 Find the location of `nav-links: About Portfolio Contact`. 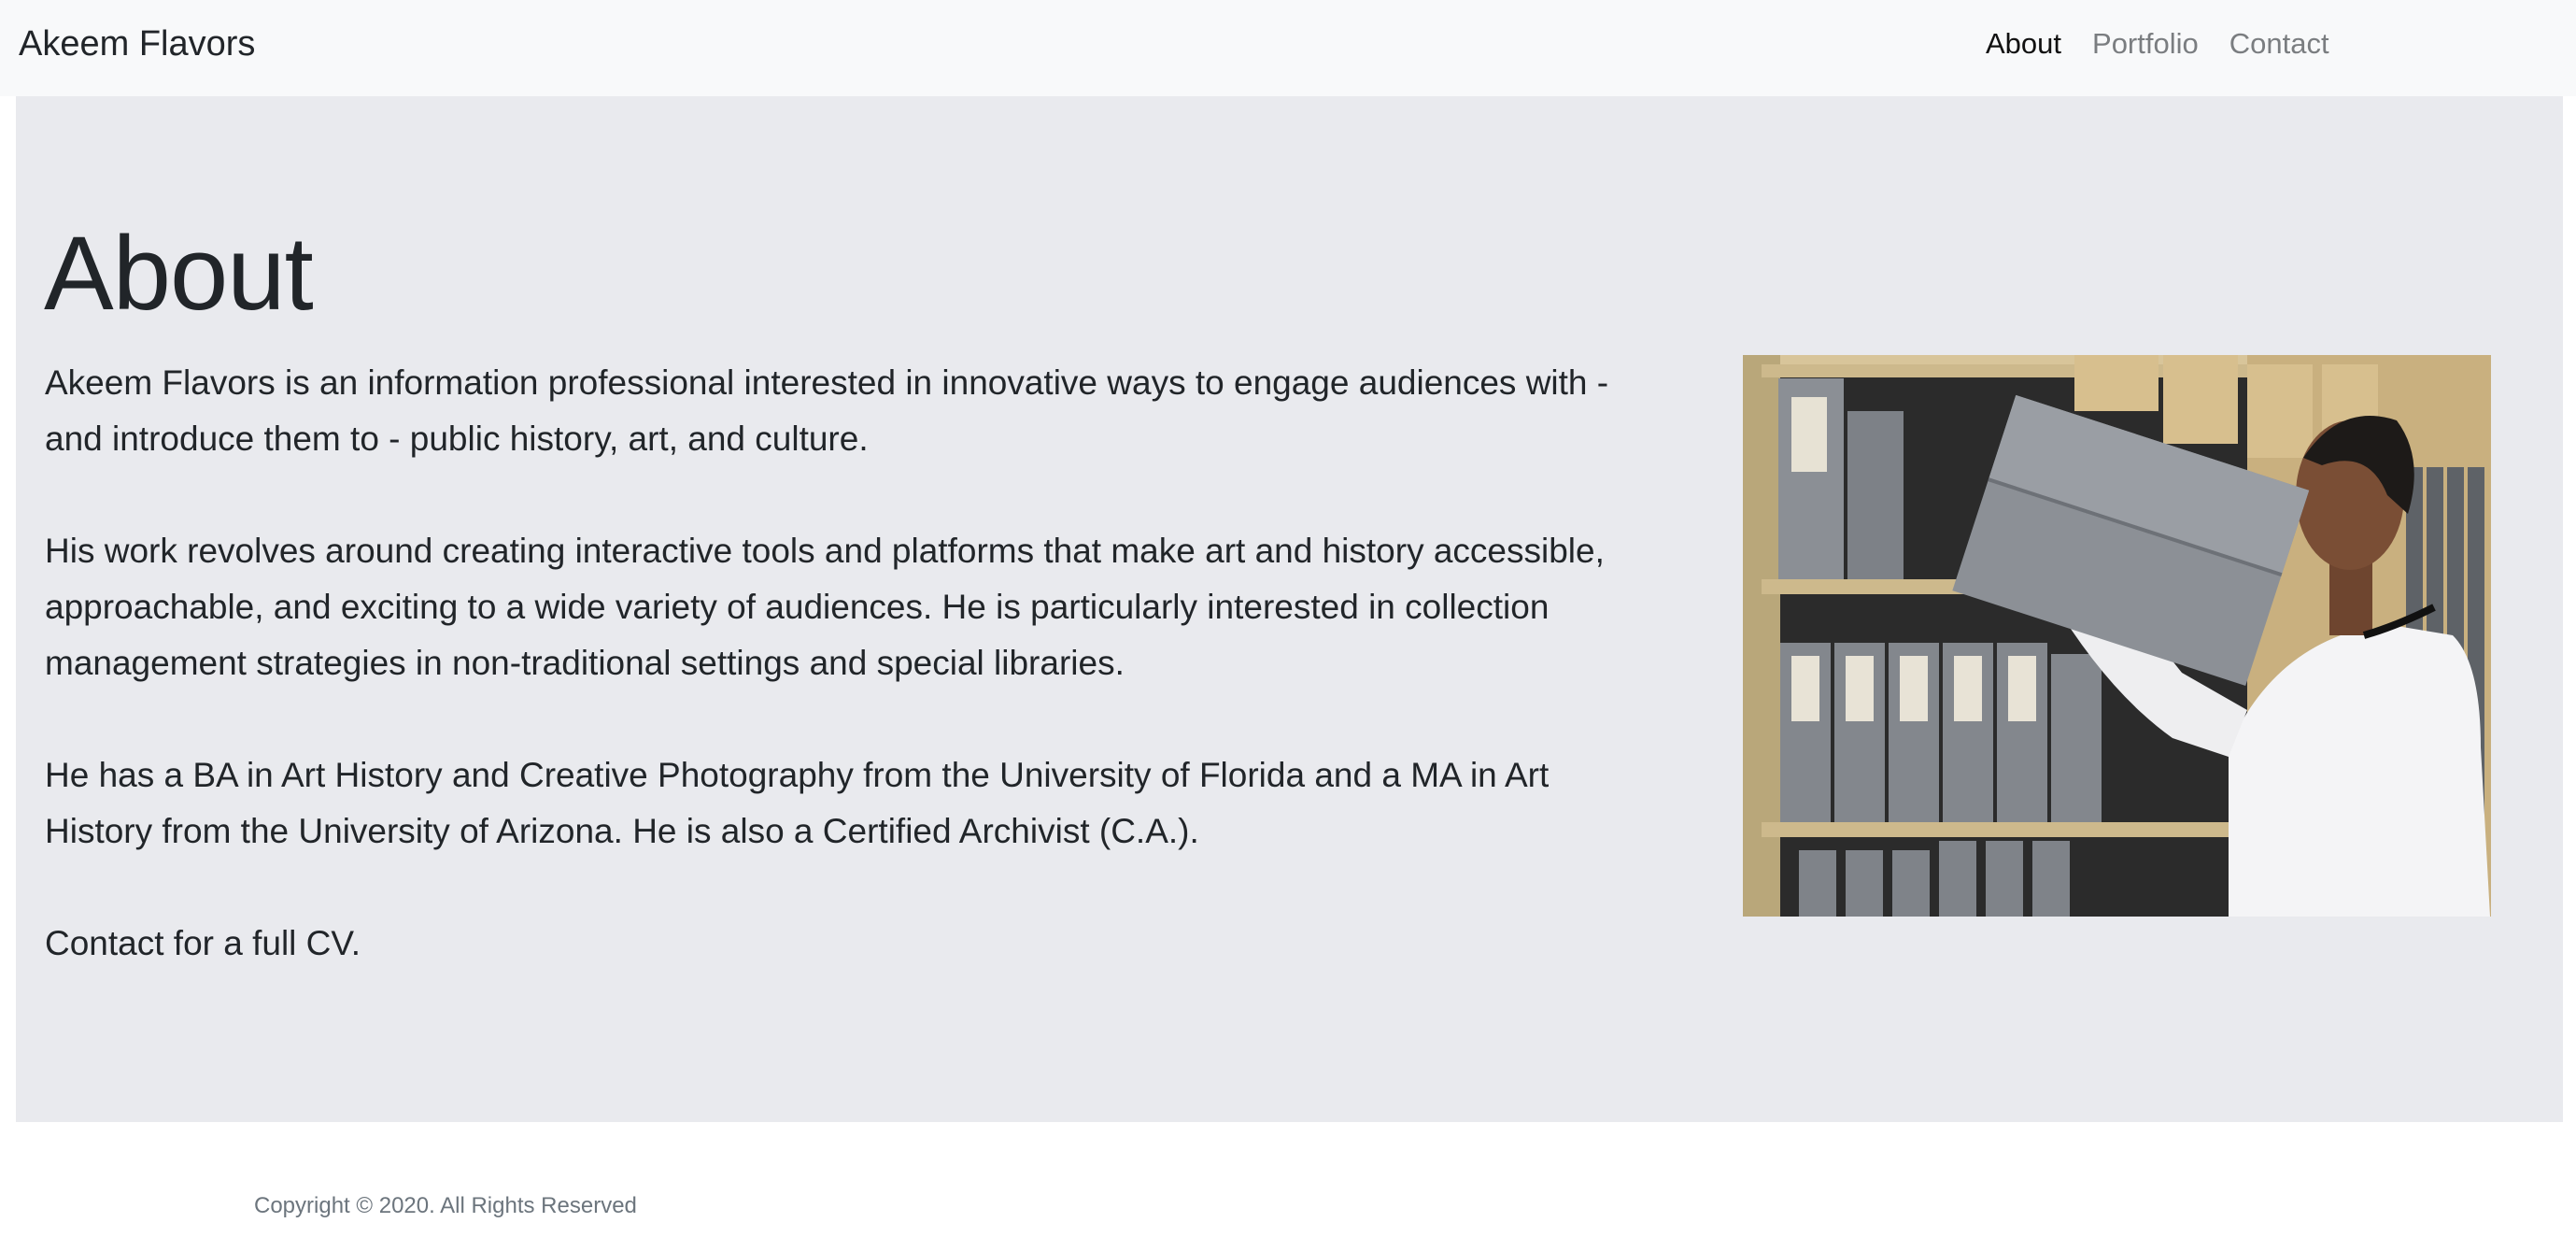

nav-links: About Portfolio Contact is located at coordinates (2173, 44).